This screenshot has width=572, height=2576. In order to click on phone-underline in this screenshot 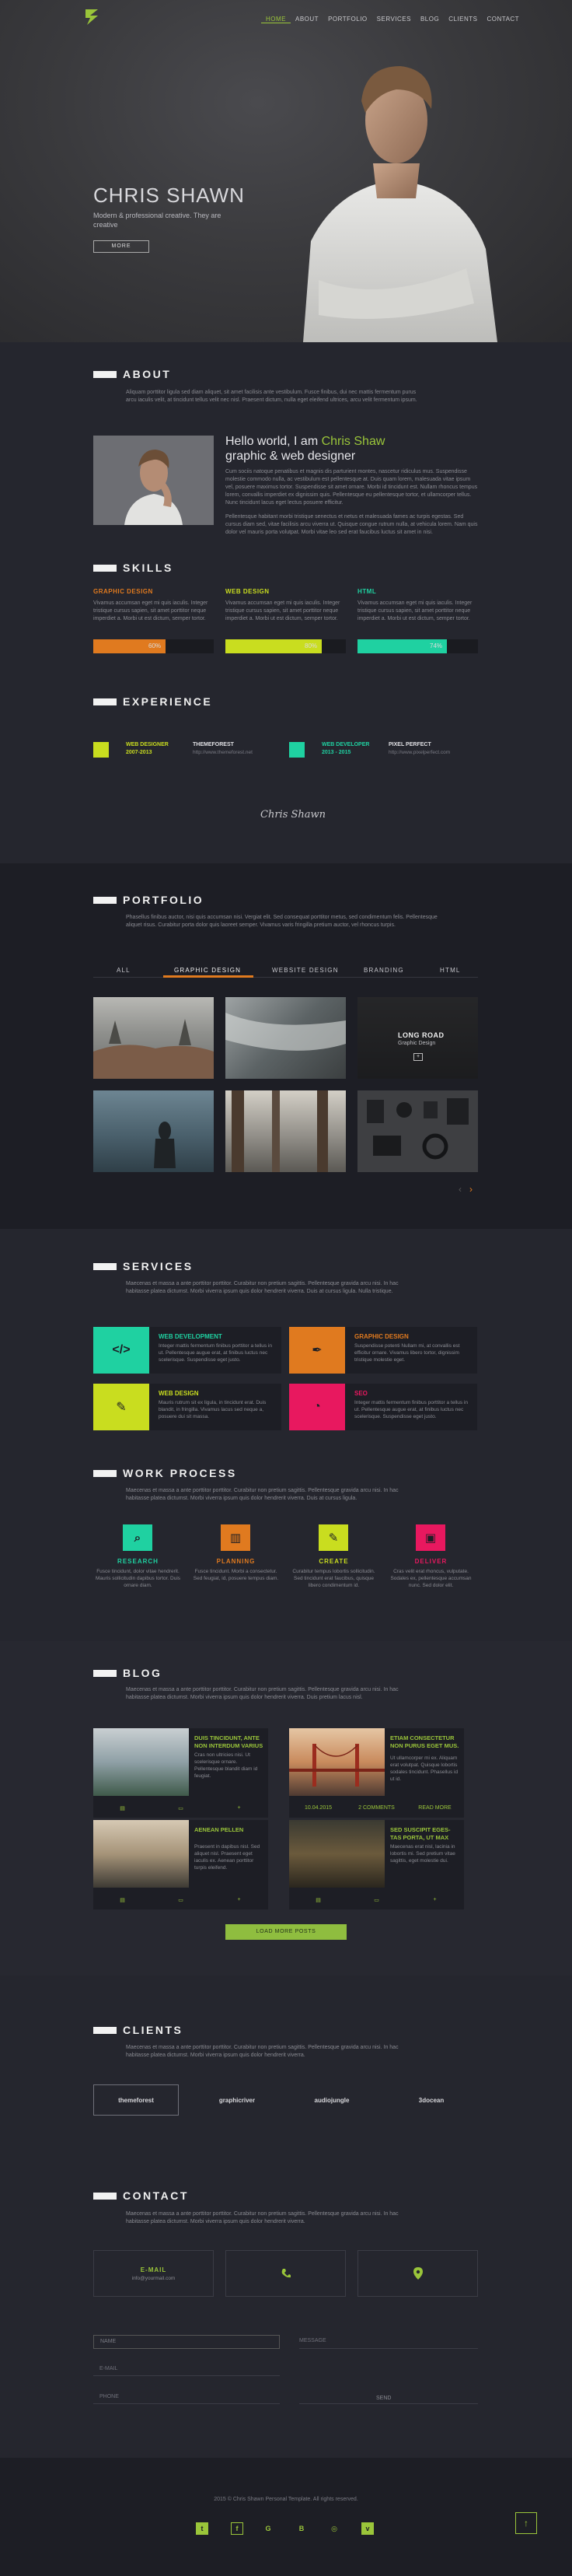, I will do `click(186, 2403)`.